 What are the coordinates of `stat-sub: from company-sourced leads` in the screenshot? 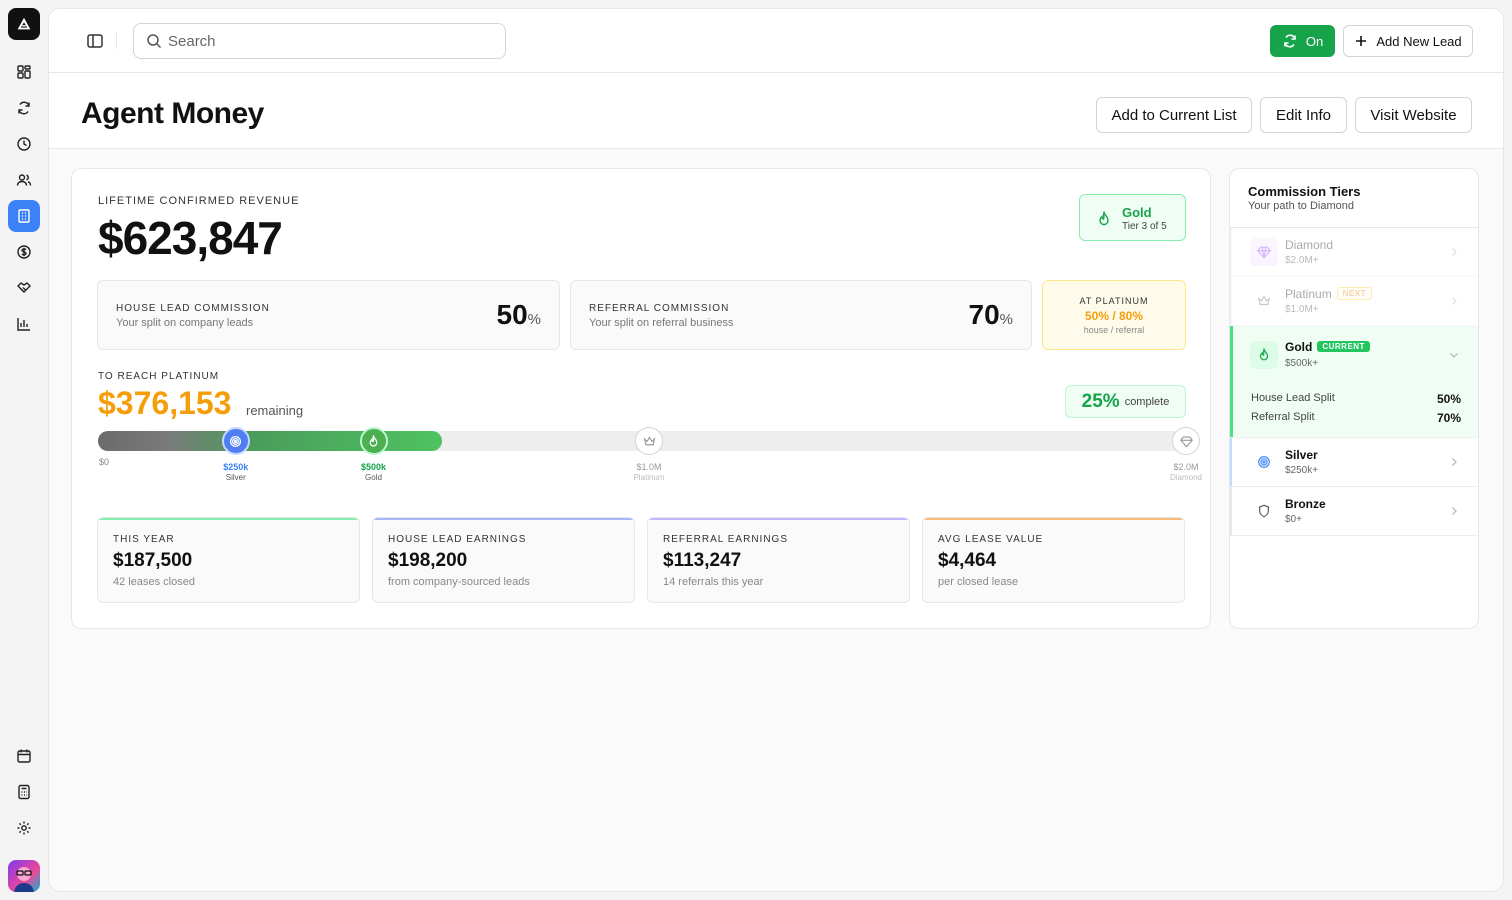 It's located at (459, 582).